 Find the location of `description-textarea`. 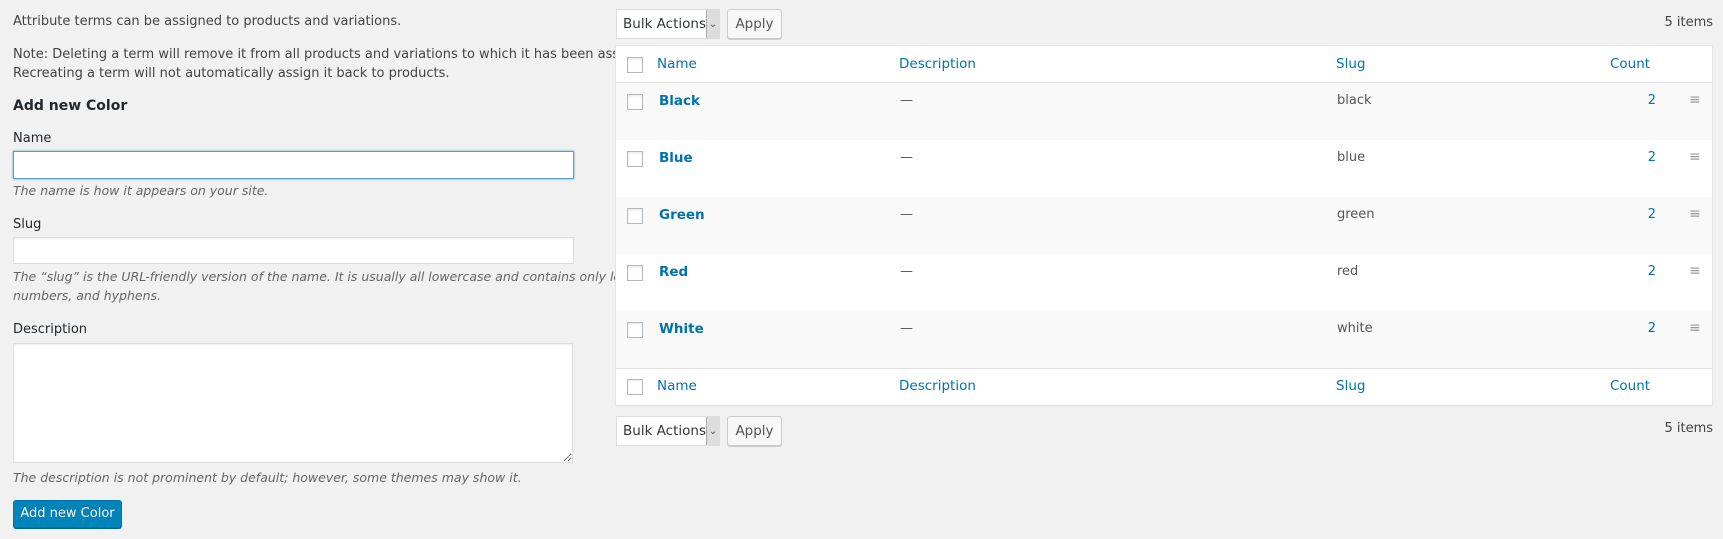

description-textarea is located at coordinates (293, 403).